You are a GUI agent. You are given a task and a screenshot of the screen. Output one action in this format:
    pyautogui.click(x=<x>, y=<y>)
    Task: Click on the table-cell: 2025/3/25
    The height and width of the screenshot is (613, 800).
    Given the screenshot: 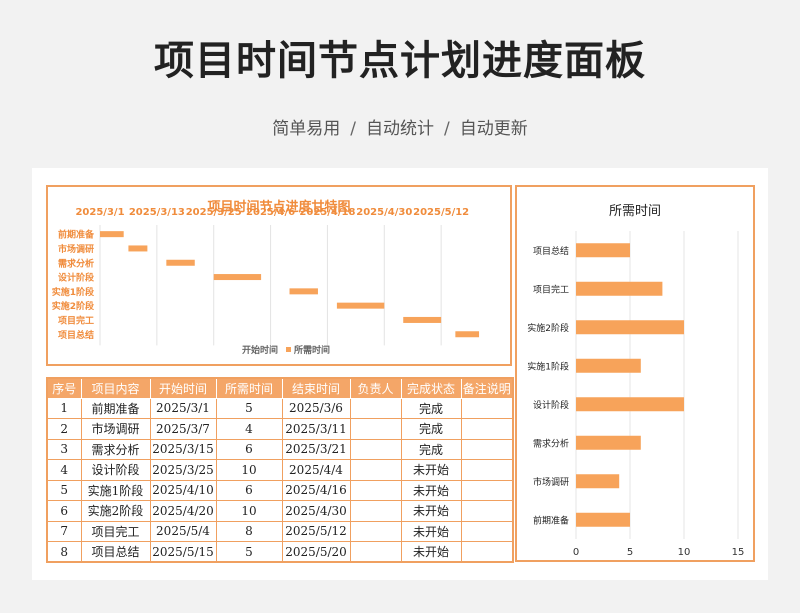 What is the action you would take?
    pyautogui.click(x=183, y=470)
    